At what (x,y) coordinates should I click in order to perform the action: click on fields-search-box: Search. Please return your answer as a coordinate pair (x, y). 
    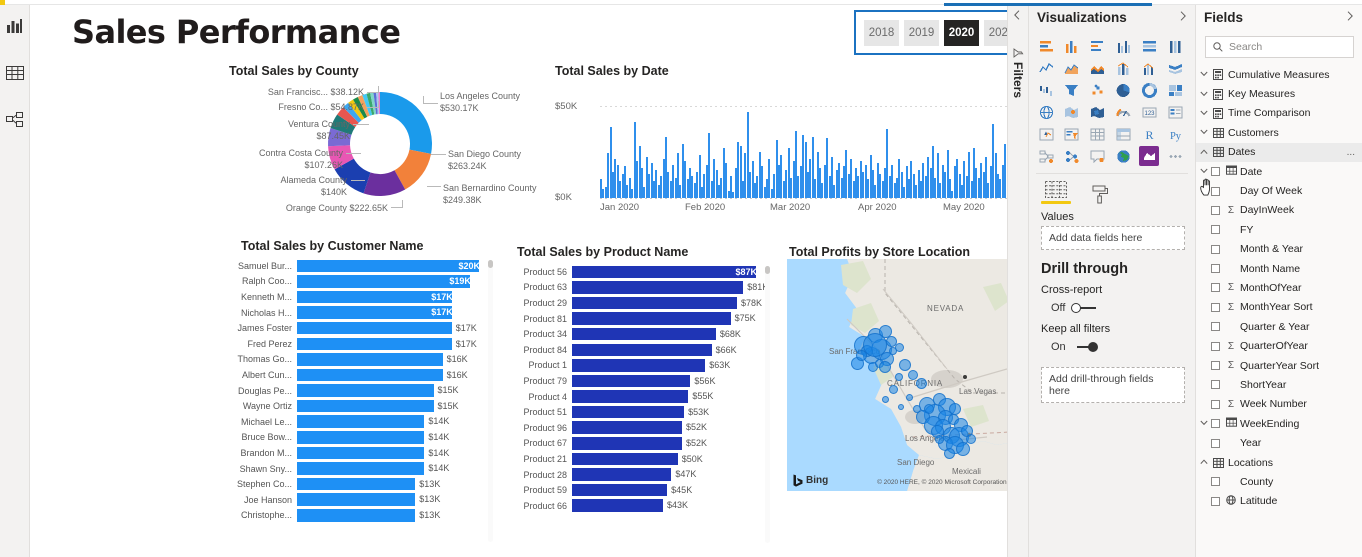
    Looking at the image, I should click on (1279, 47).